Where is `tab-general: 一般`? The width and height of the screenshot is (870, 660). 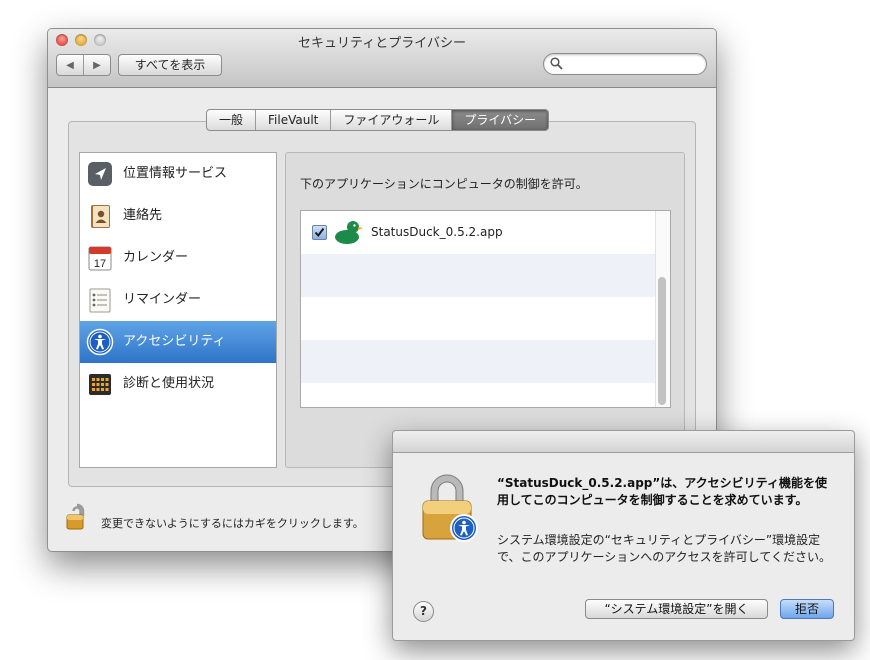 tab-general: 一般 is located at coordinates (231, 120).